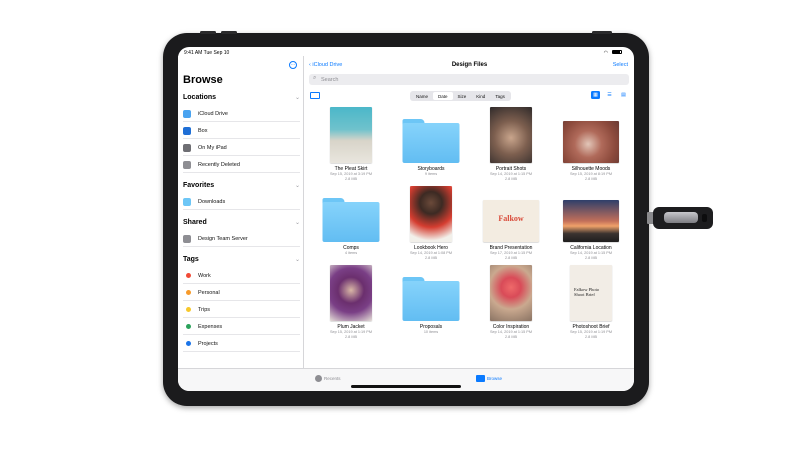 The image size is (800, 450). Describe the element at coordinates (241, 222) in the screenshot. I see `section-shared: Shared ⌄` at that location.